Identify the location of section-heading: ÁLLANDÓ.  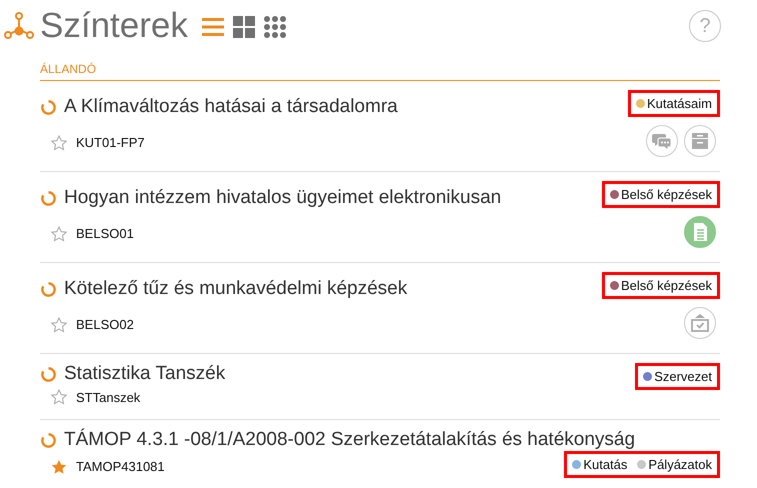
(380, 71).